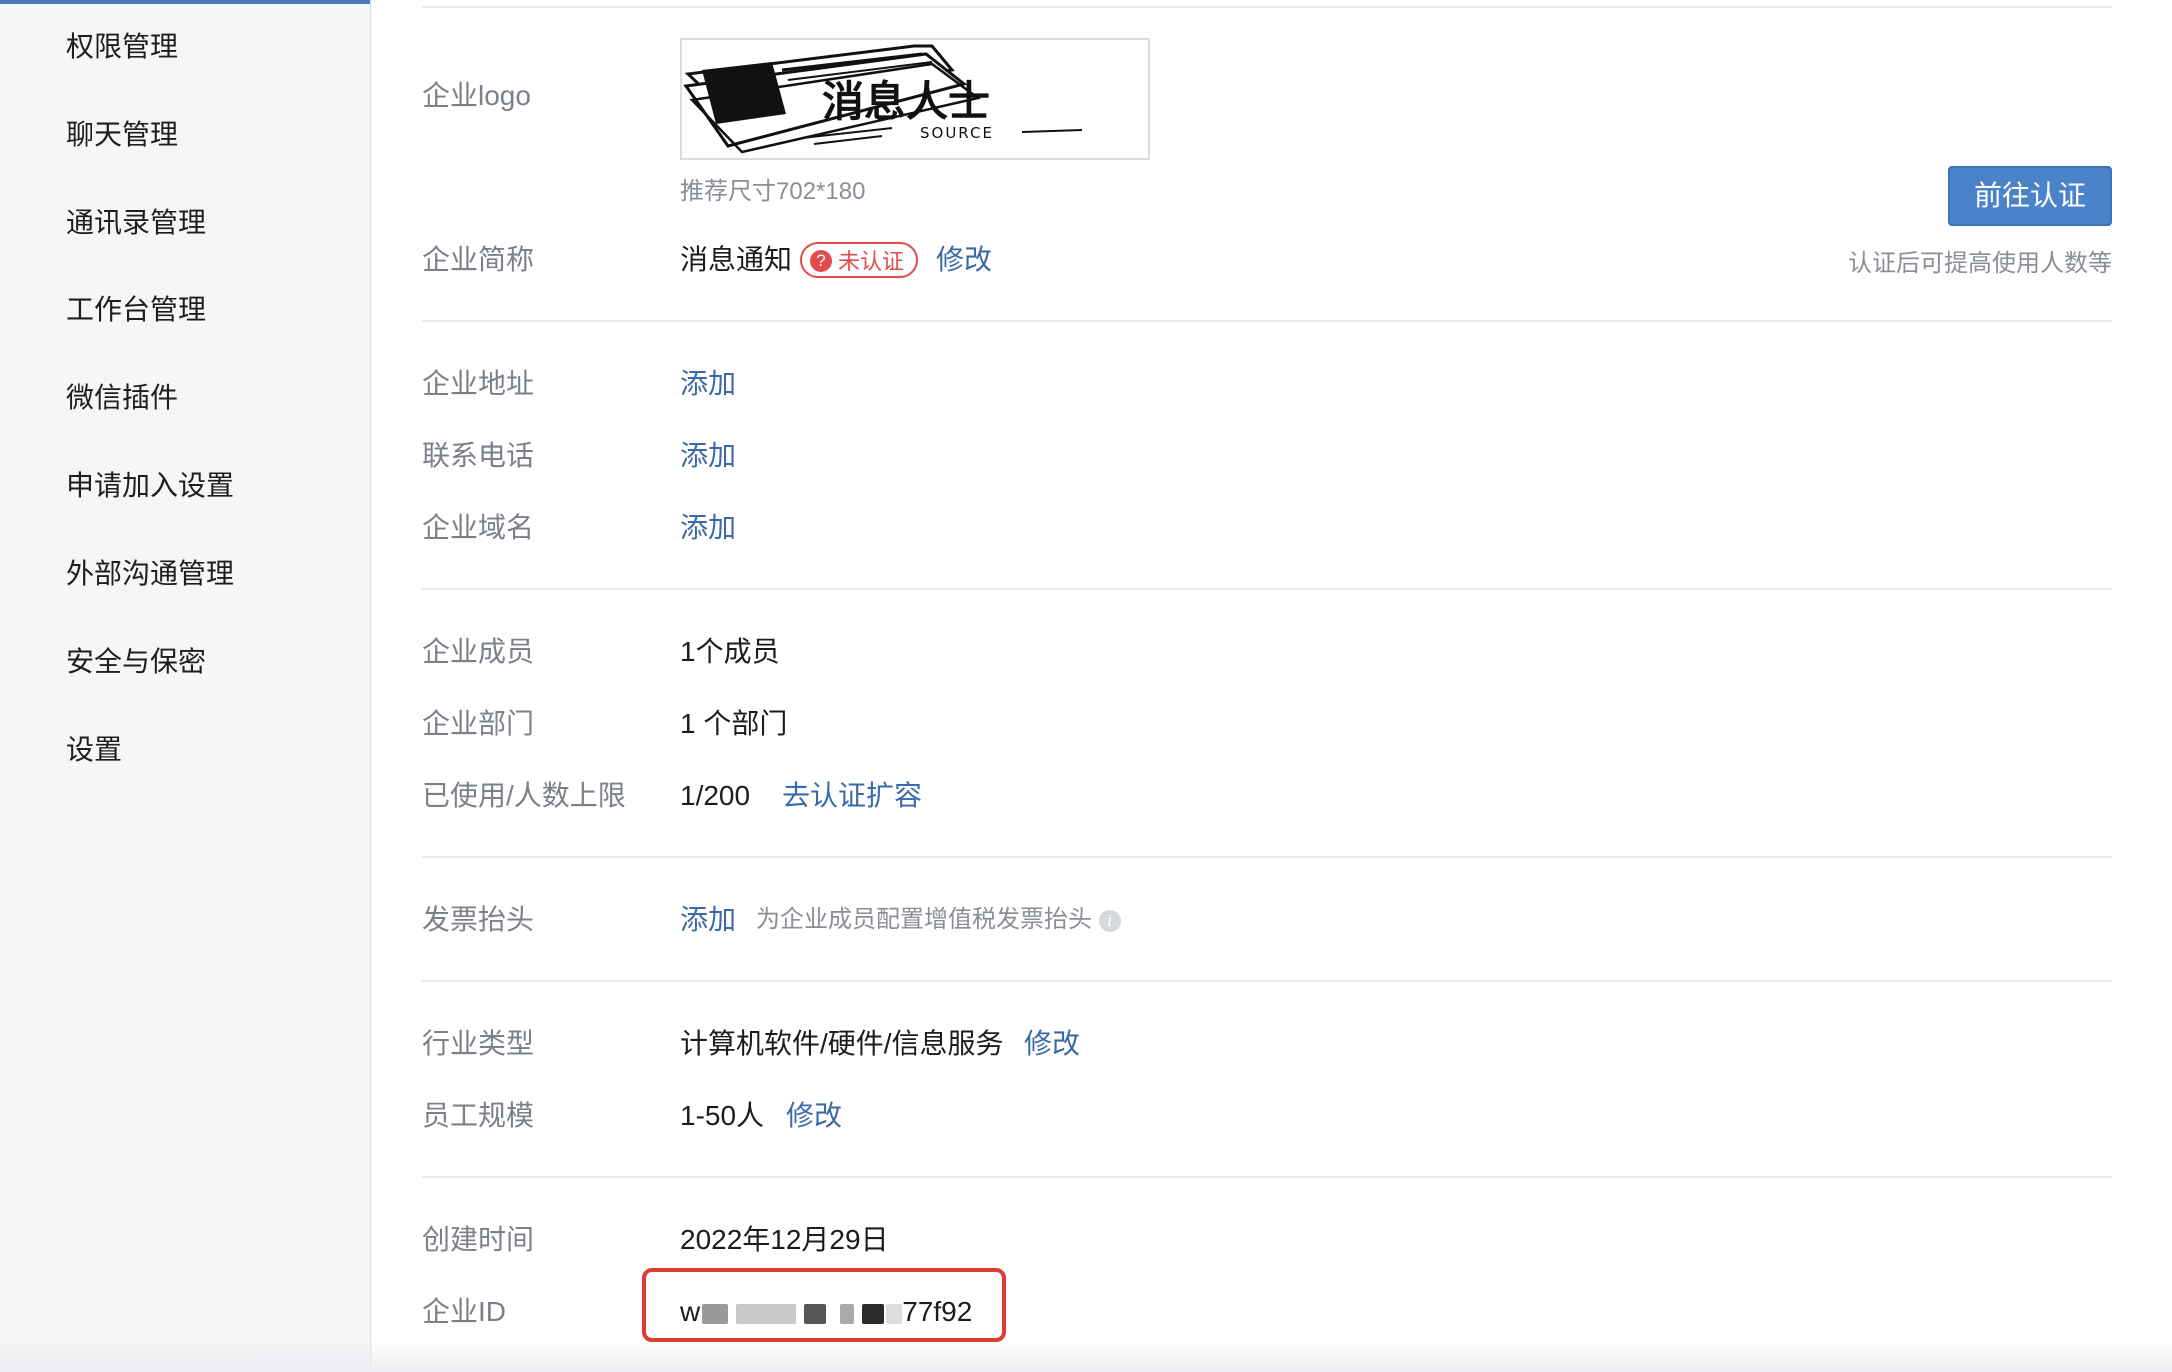 Image resolution: width=2172 pixels, height=1372 pixels. What do you see at coordinates (842, 1043) in the screenshot?
I see `industry-value: 计算机软件/硬件/信息服务` at bounding box center [842, 1043].